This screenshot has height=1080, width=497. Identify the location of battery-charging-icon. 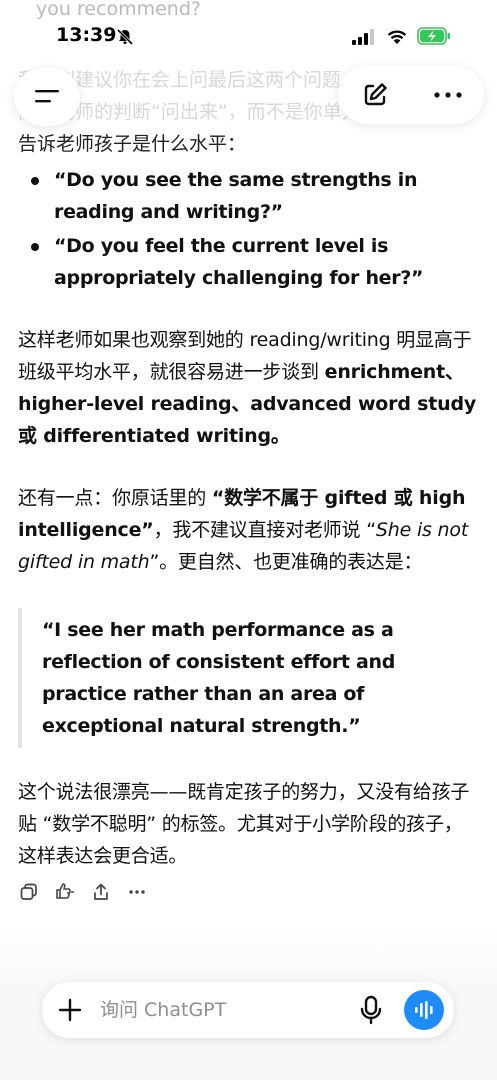
(433, 36).